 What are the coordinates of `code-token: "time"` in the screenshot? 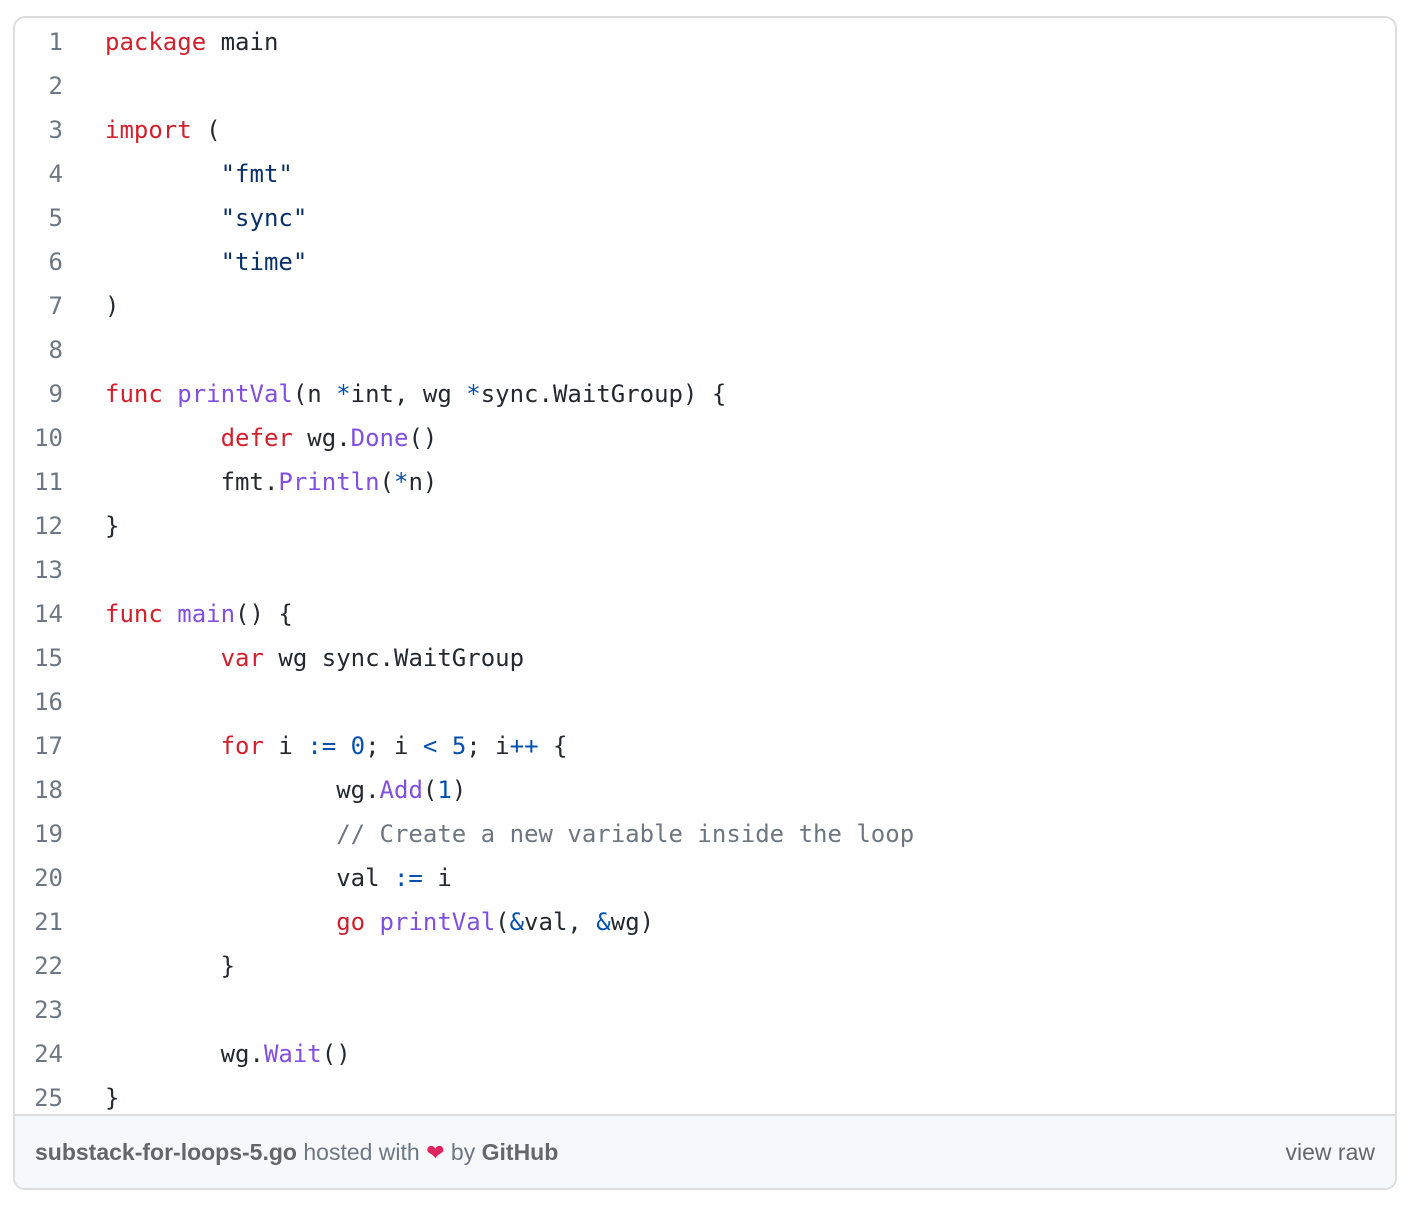 It's located at (264, 262).